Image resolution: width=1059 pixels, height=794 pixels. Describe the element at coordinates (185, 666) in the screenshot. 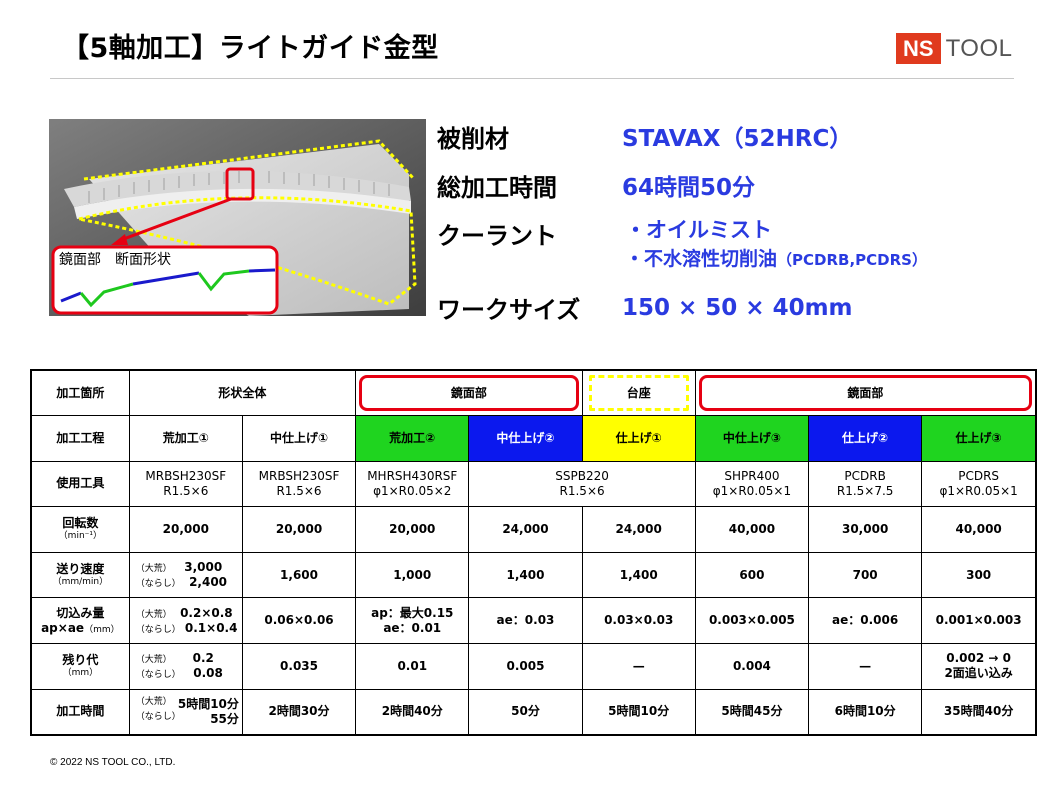

I see `stock-c1: （大荒） 0.2 （ならし） 0.08` at that location.